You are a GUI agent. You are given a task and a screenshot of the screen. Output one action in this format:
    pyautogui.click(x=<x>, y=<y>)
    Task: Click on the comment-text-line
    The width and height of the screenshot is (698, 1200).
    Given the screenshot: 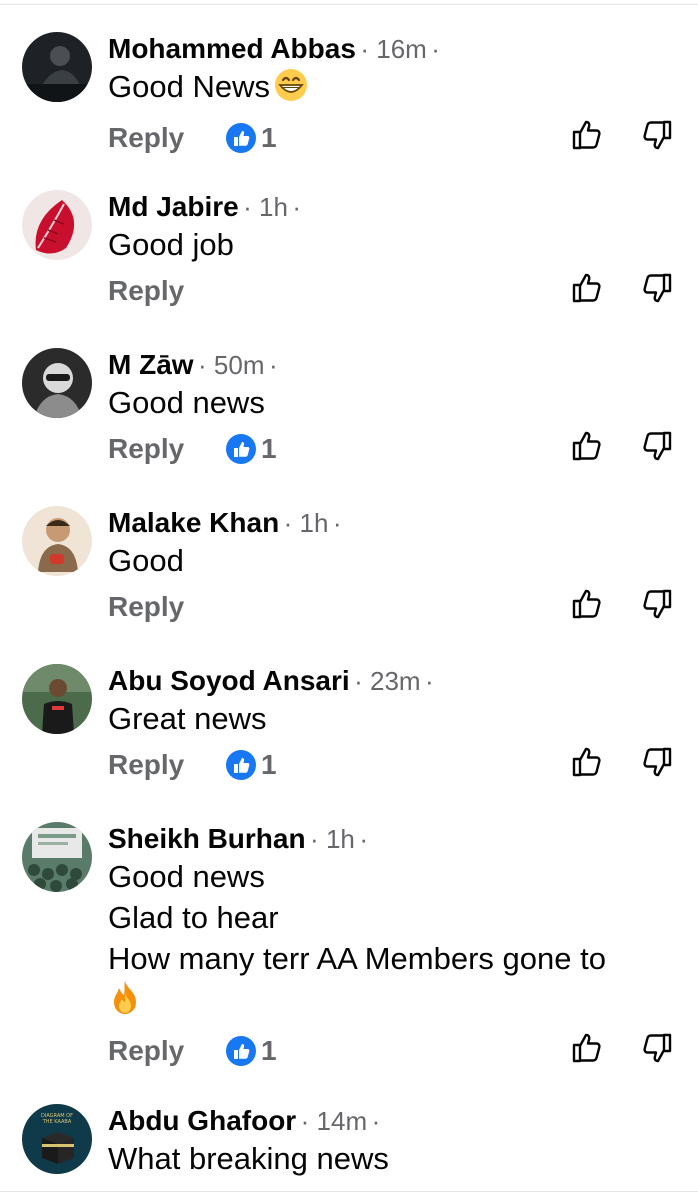 What is the action you would take?
    pyautogui.click(x=388, y=1002)
    